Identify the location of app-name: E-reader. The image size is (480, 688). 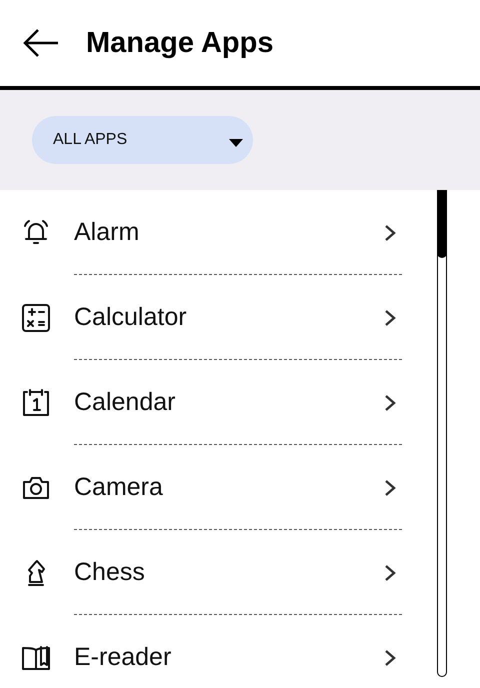
(123, 657).